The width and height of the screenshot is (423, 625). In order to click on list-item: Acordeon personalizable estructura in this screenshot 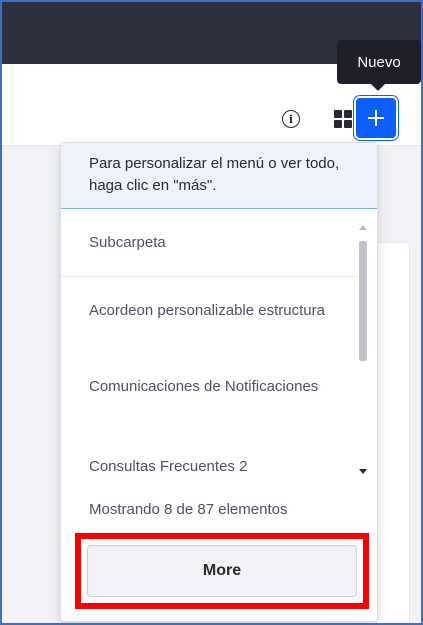, I will do `click(209, 311)`.